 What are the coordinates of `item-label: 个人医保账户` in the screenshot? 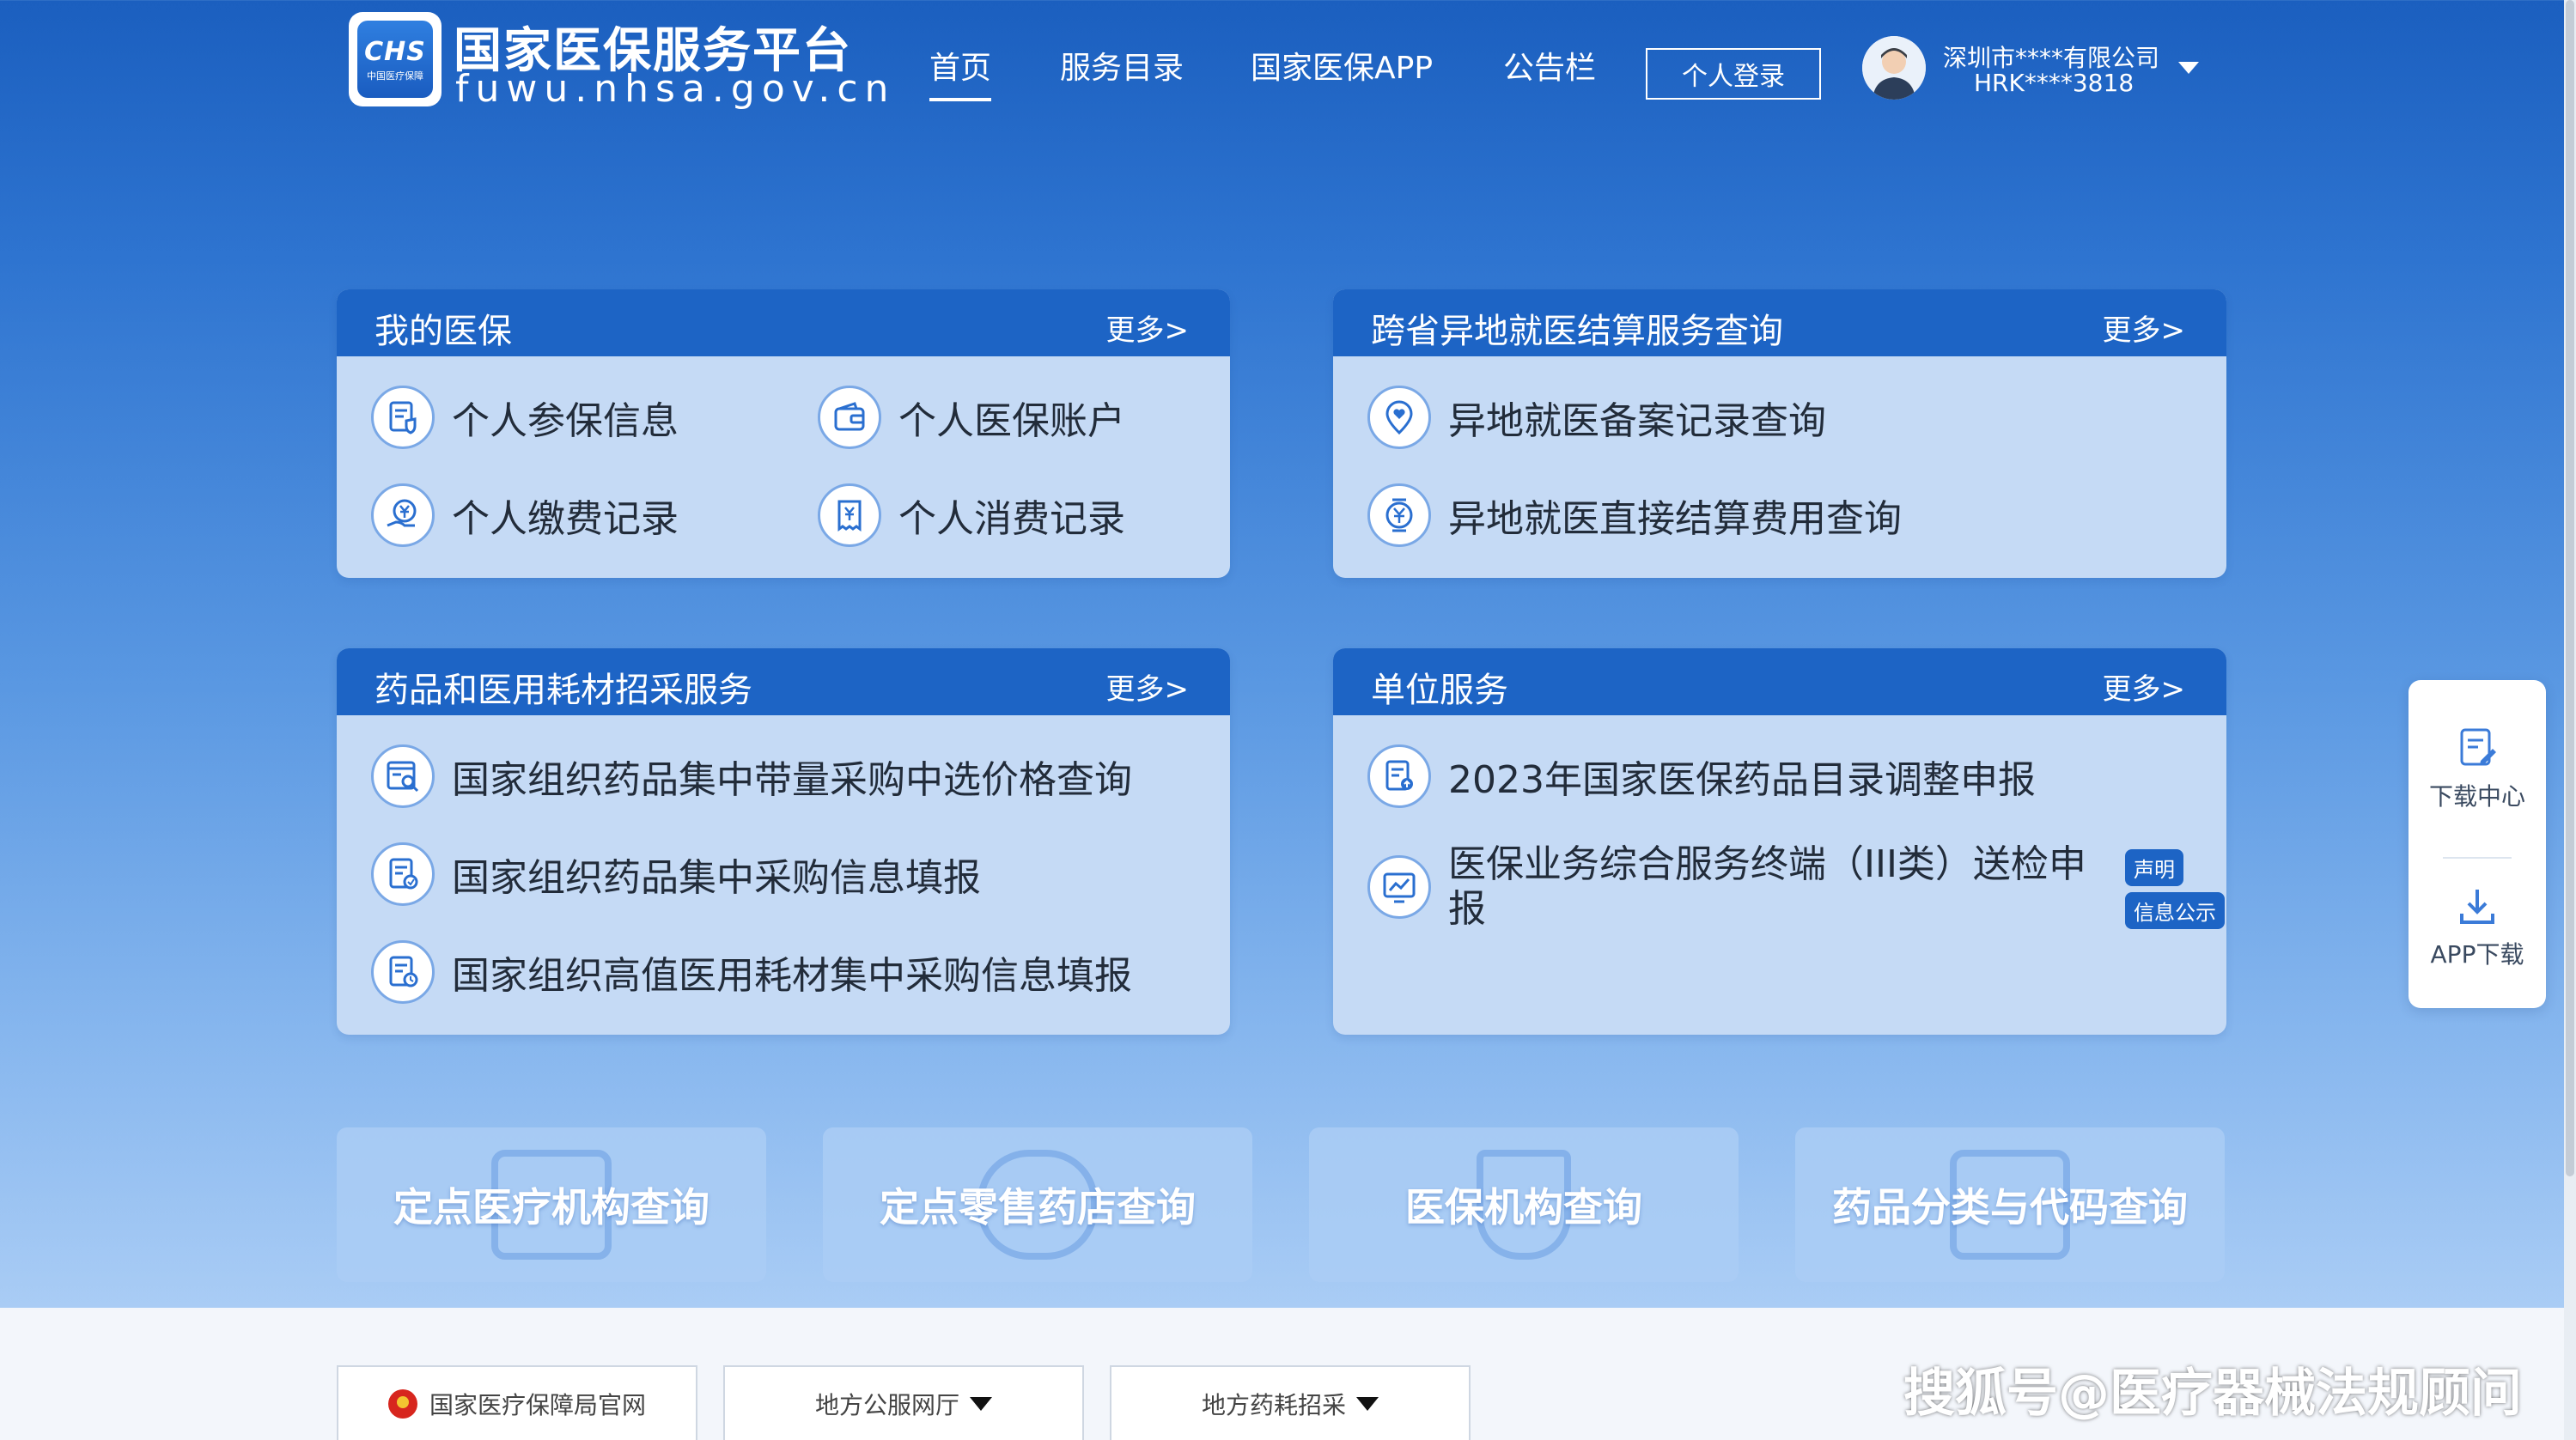 It's located at (1011, 421).